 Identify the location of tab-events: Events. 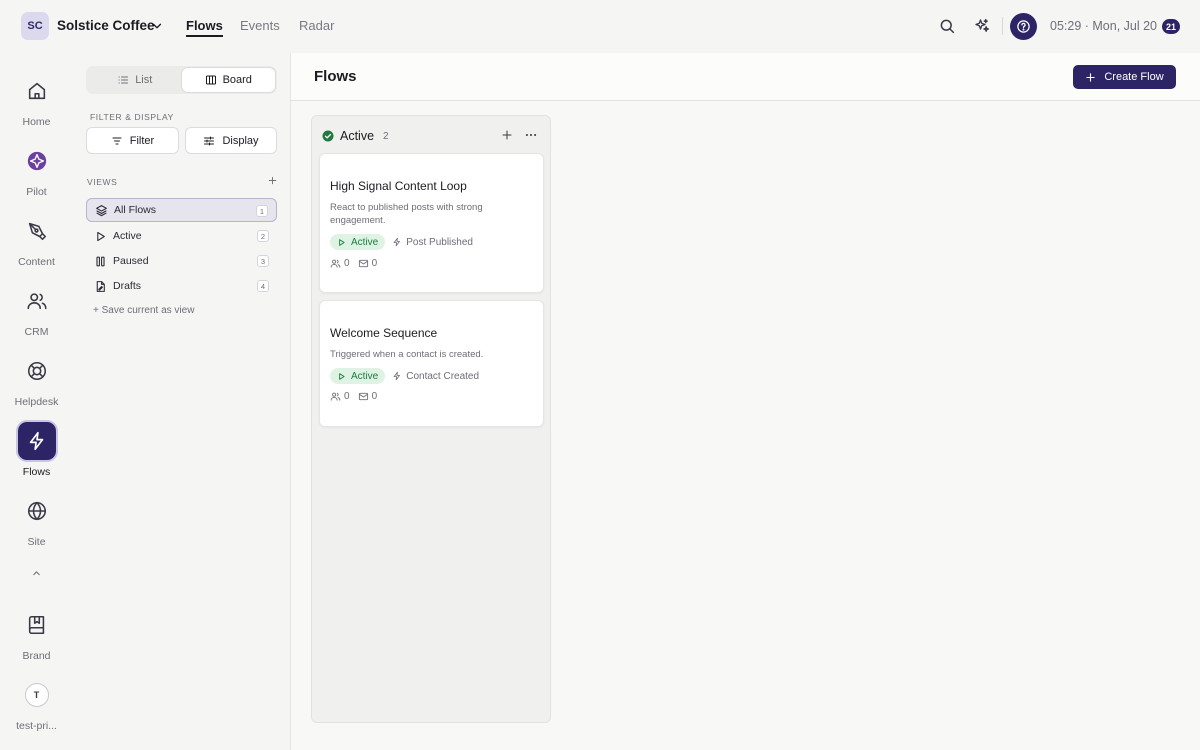
(260, 25).